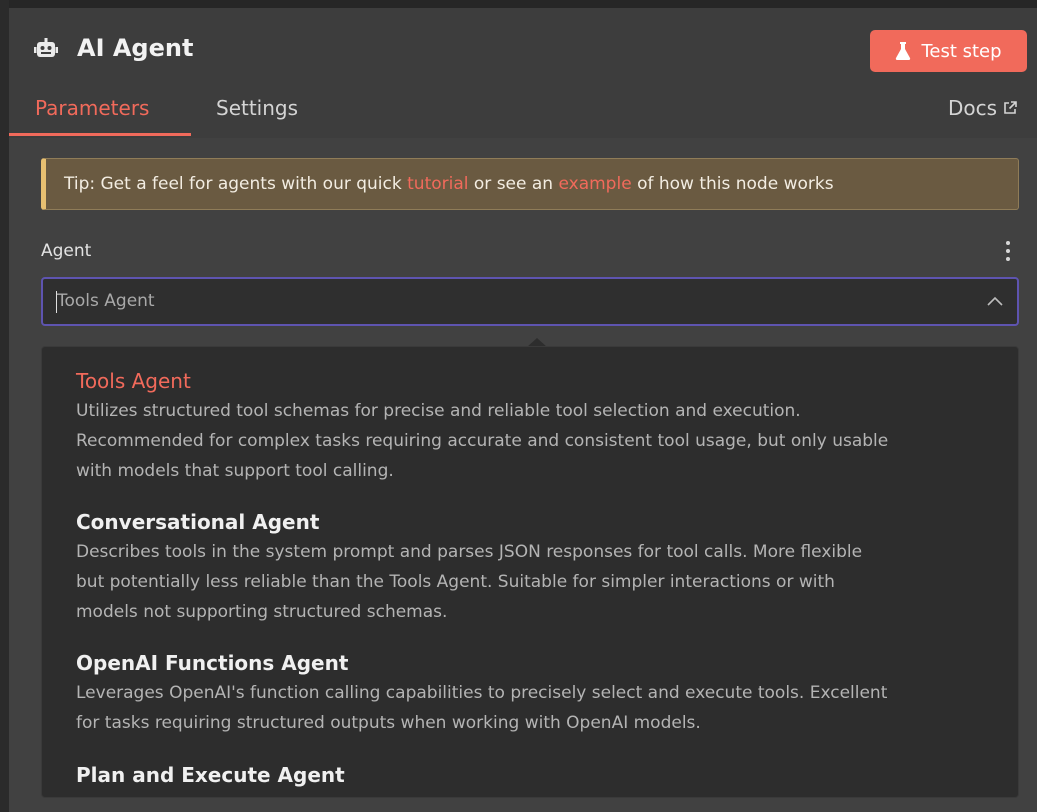  Describe the element at coordinates (1010, 107) in the screenshot. I see `external-link-icon` at that location.